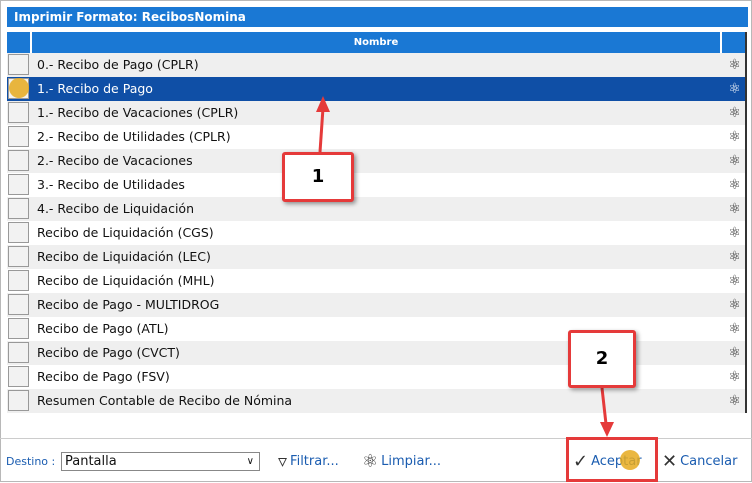  What do you see at coordinates (323, 104) in the screenshot?
I see `arrow-1-head` at bounding box center [323, 104].